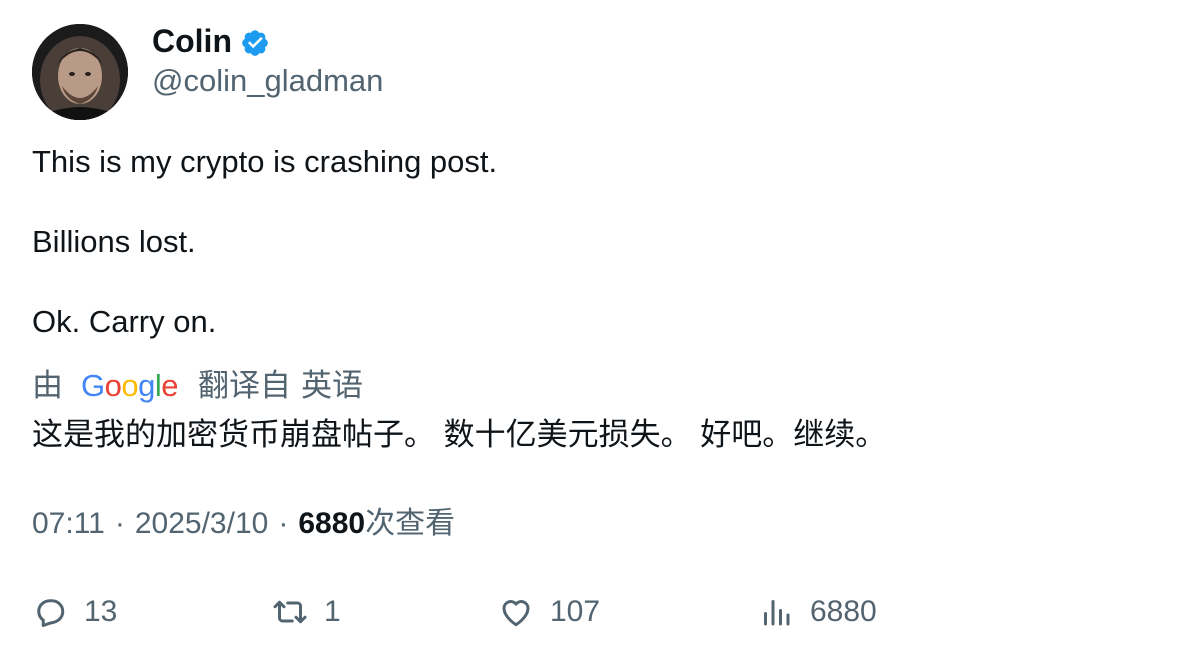 This screenshot has height=658, width=1196. What do you see at coordinates (410, 523) in the screenshot?
I see `views-label: 次查看` at bounding box center [410, 523].